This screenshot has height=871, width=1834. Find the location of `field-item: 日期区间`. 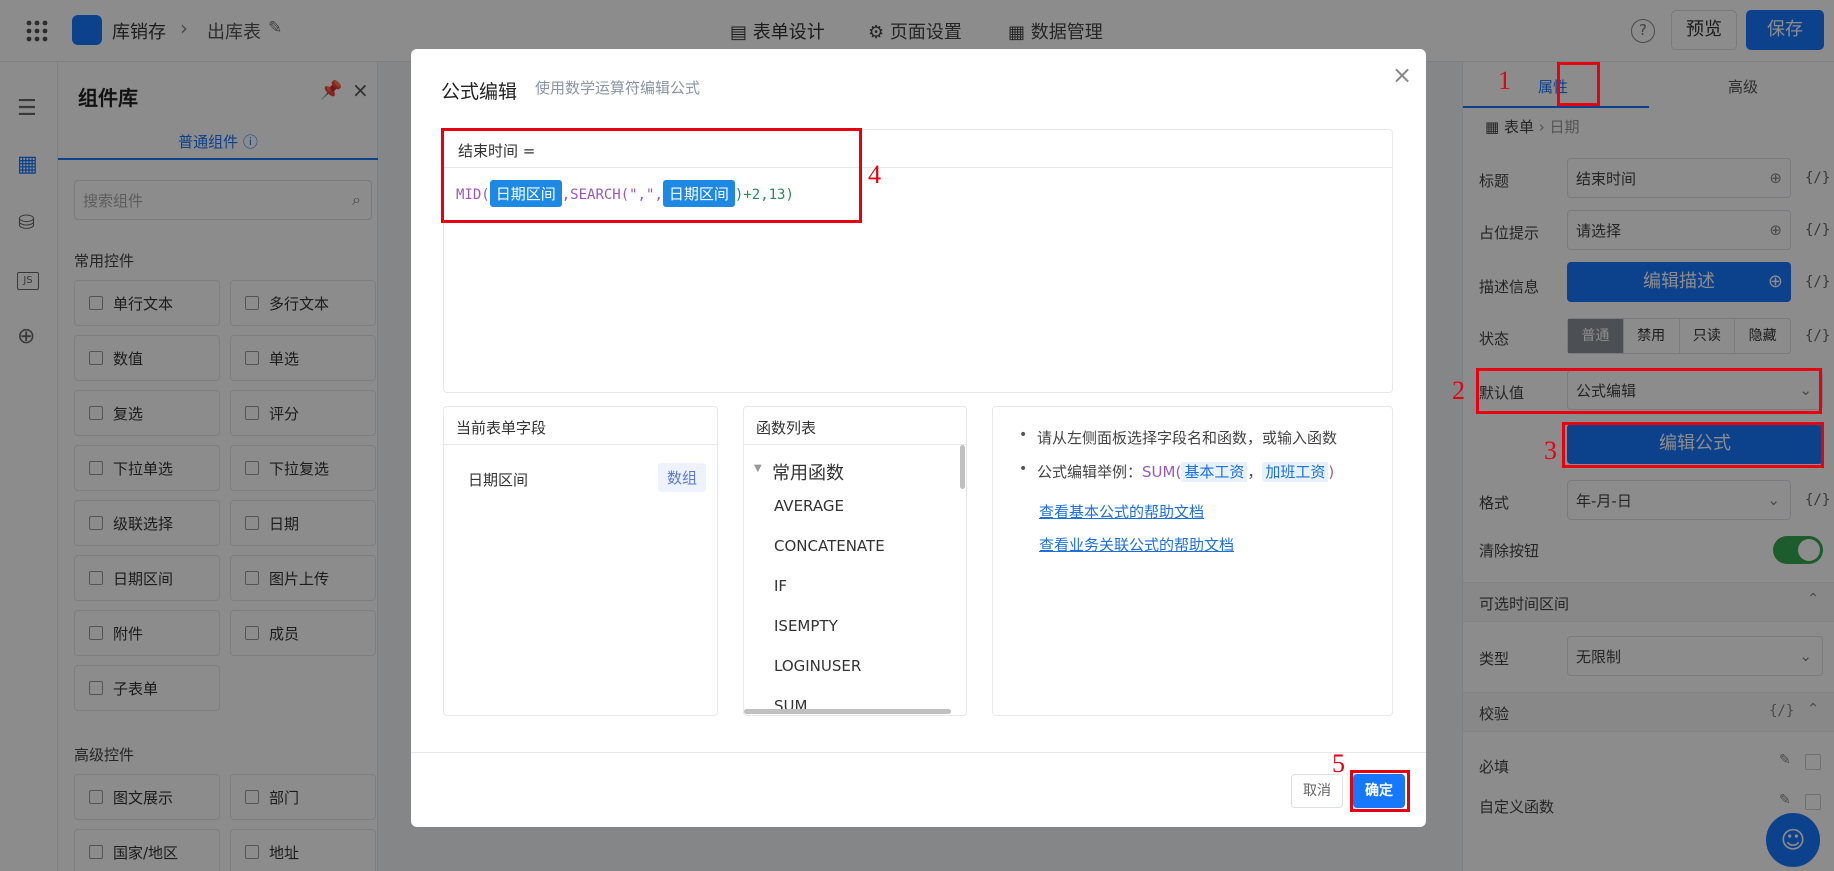

field-item: 日期区间 is located at coordinates (498, 479).